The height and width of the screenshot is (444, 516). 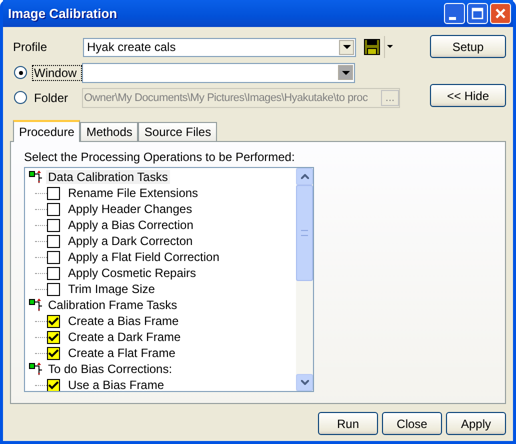 I want to click on dialog-button: Setup, so click(x=468, y=46).